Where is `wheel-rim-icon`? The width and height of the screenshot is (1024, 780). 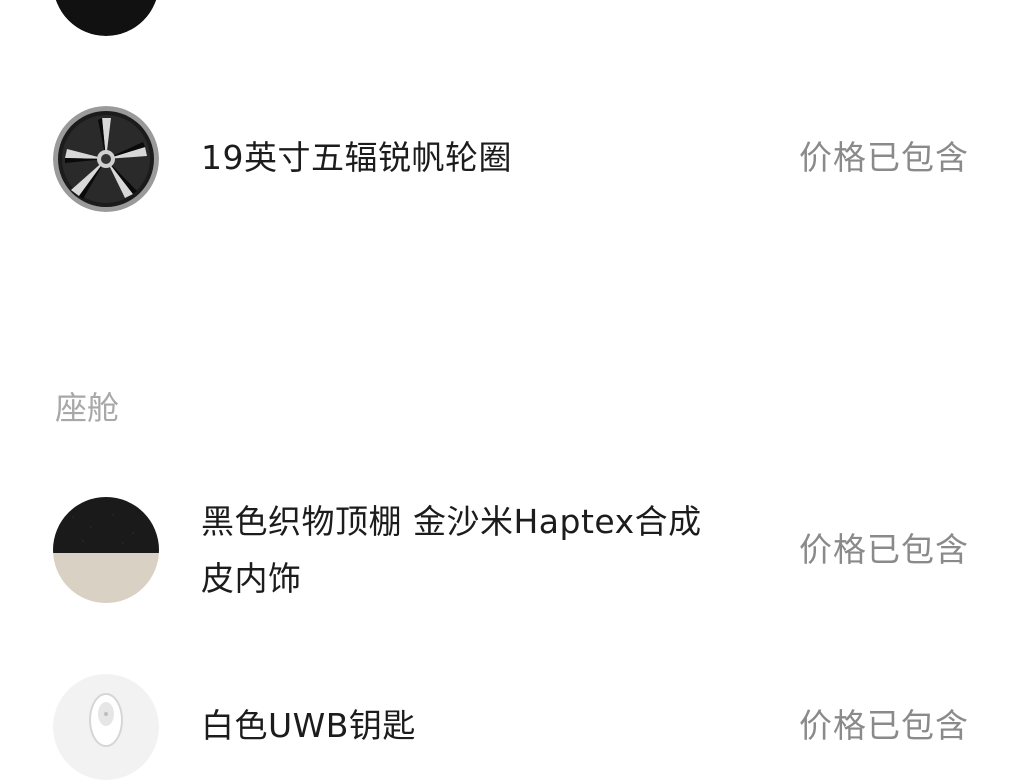 wheel-rim-icon is located at coordinates (106, 159).